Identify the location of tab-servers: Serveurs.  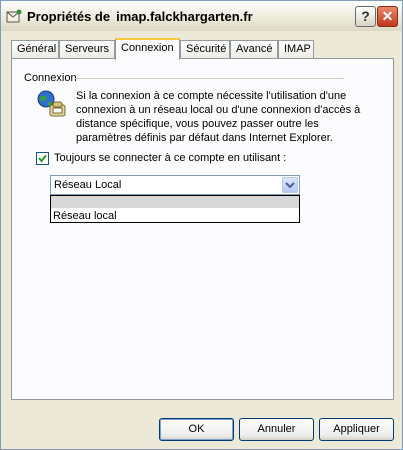
(87, 49).